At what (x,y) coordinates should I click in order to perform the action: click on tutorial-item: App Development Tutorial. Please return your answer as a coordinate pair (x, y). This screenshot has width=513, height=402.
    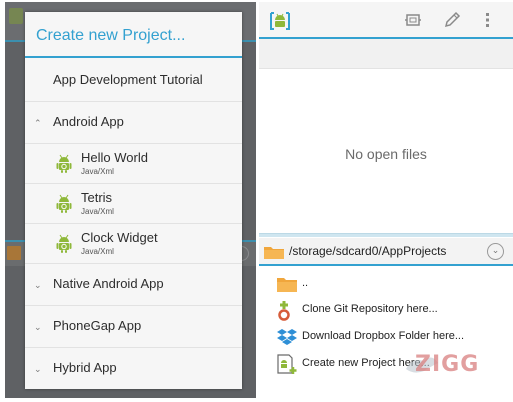
    Looking at the image, I should click on (133, 81).